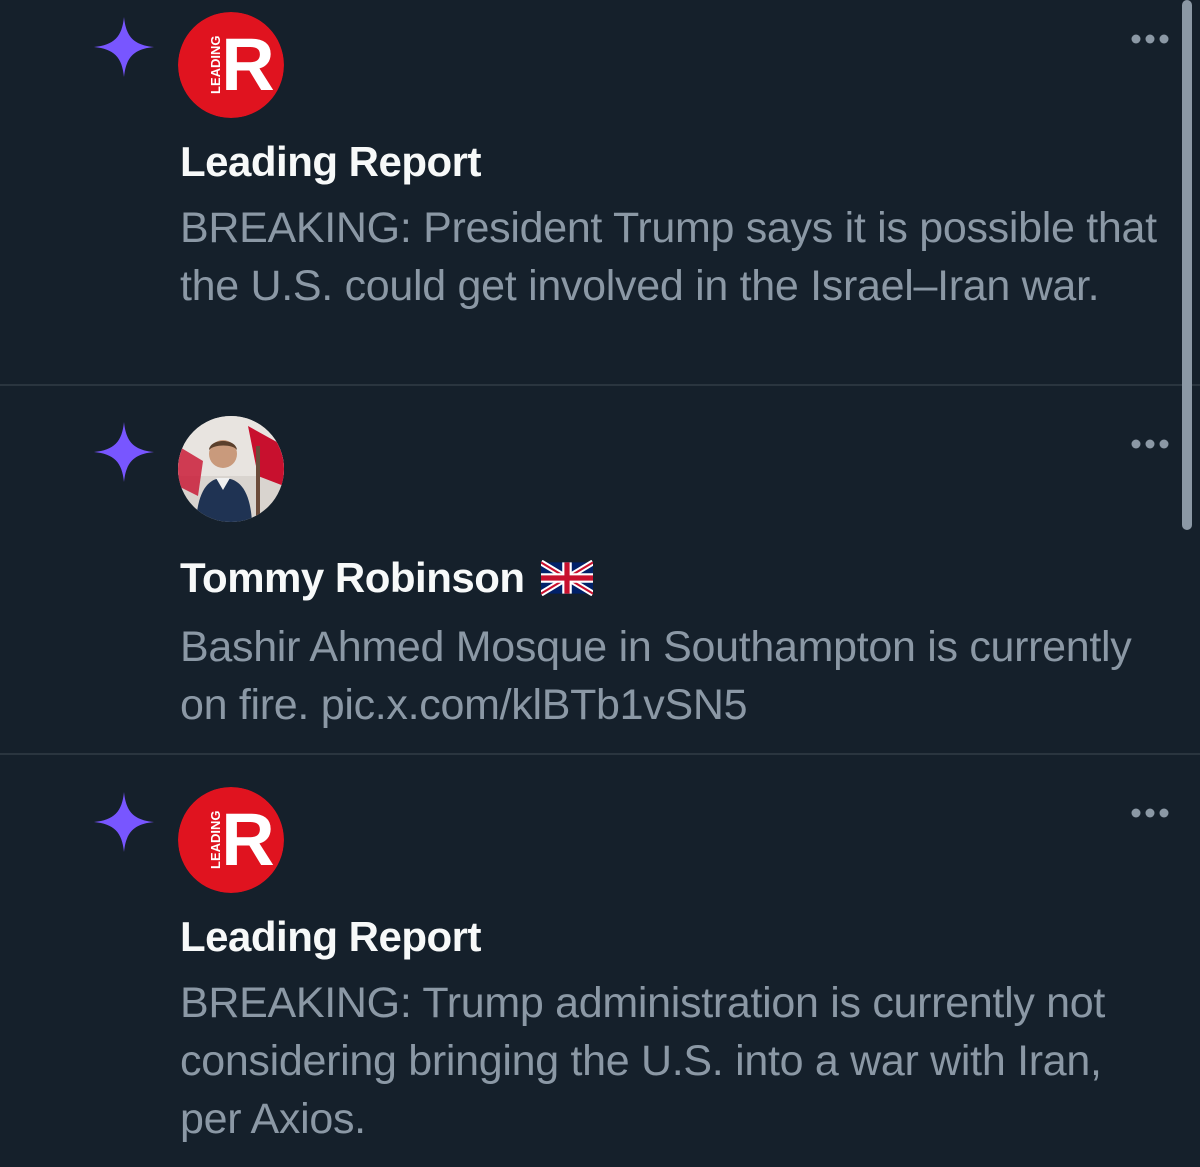  I want to click on author-row: Tommy Robinson, so click(386, 578).